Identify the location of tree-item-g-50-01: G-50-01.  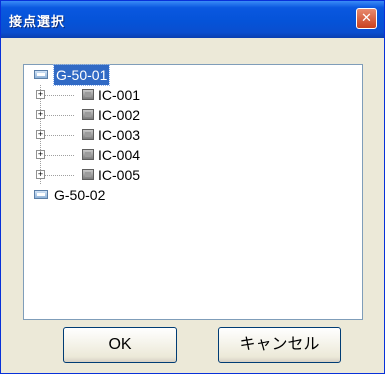
(184, 75).